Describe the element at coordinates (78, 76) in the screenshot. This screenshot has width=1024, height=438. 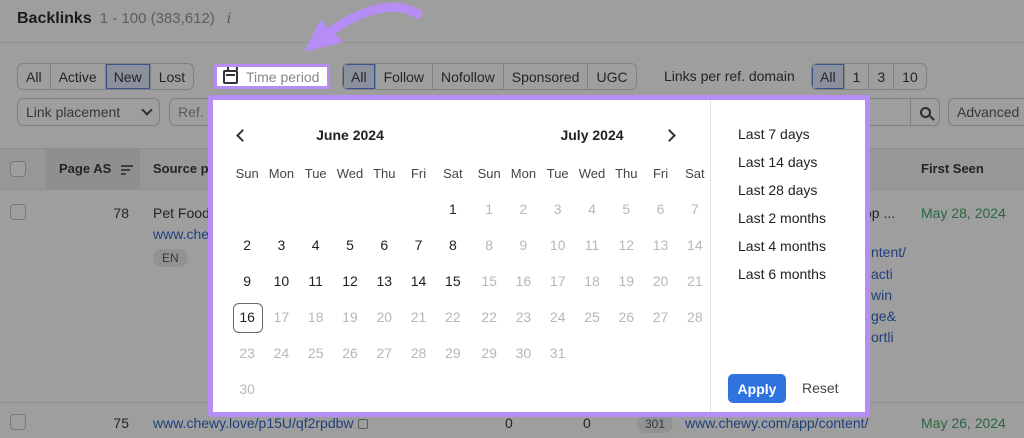
I see `status-filter-active: Active` at that location.